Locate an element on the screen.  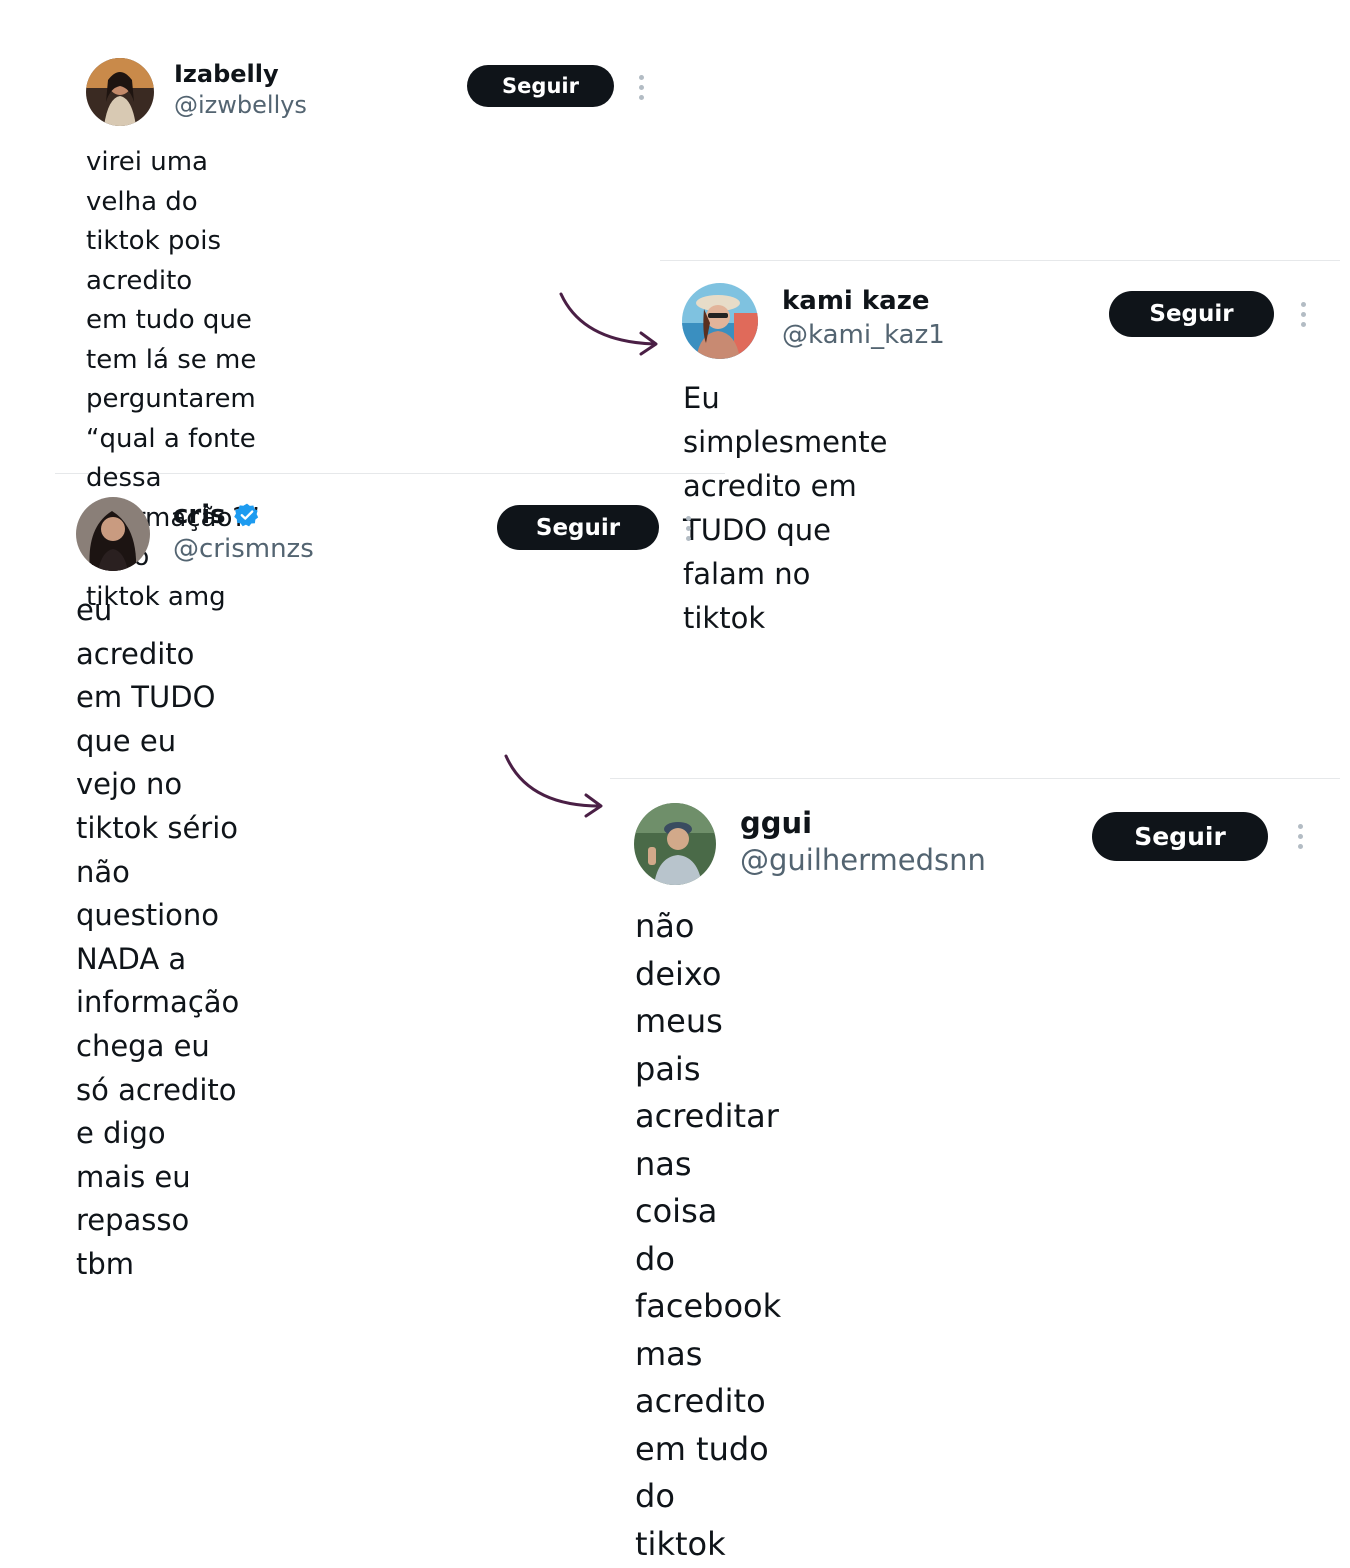
user-handle: @kami_kaz1 is located at coordinates (863, 335).